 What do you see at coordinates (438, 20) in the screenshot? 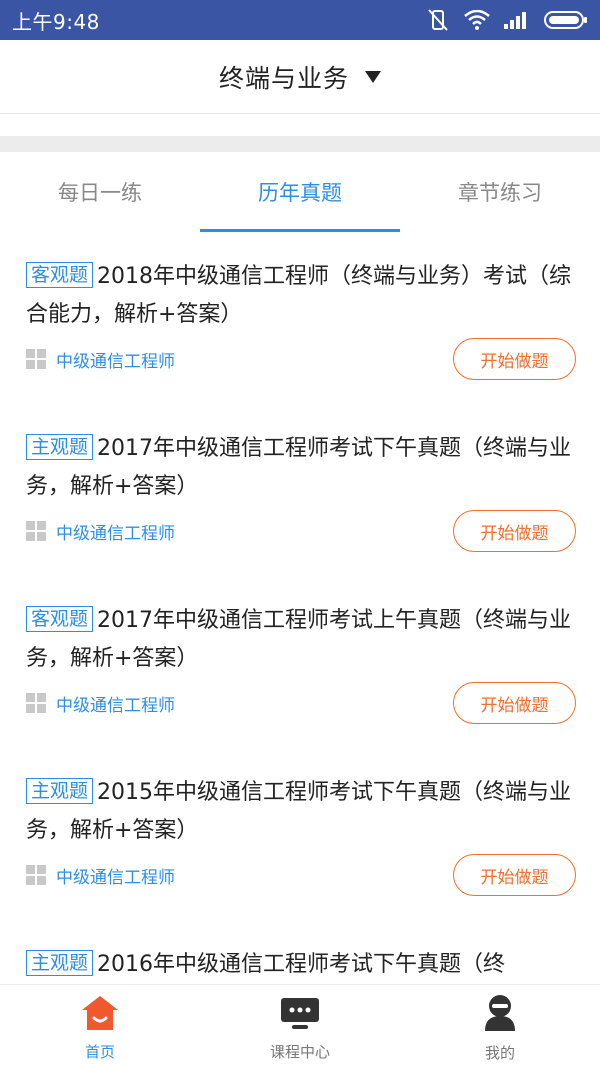
I see `vibrate-off-icon` at bounding box center [438, 20].